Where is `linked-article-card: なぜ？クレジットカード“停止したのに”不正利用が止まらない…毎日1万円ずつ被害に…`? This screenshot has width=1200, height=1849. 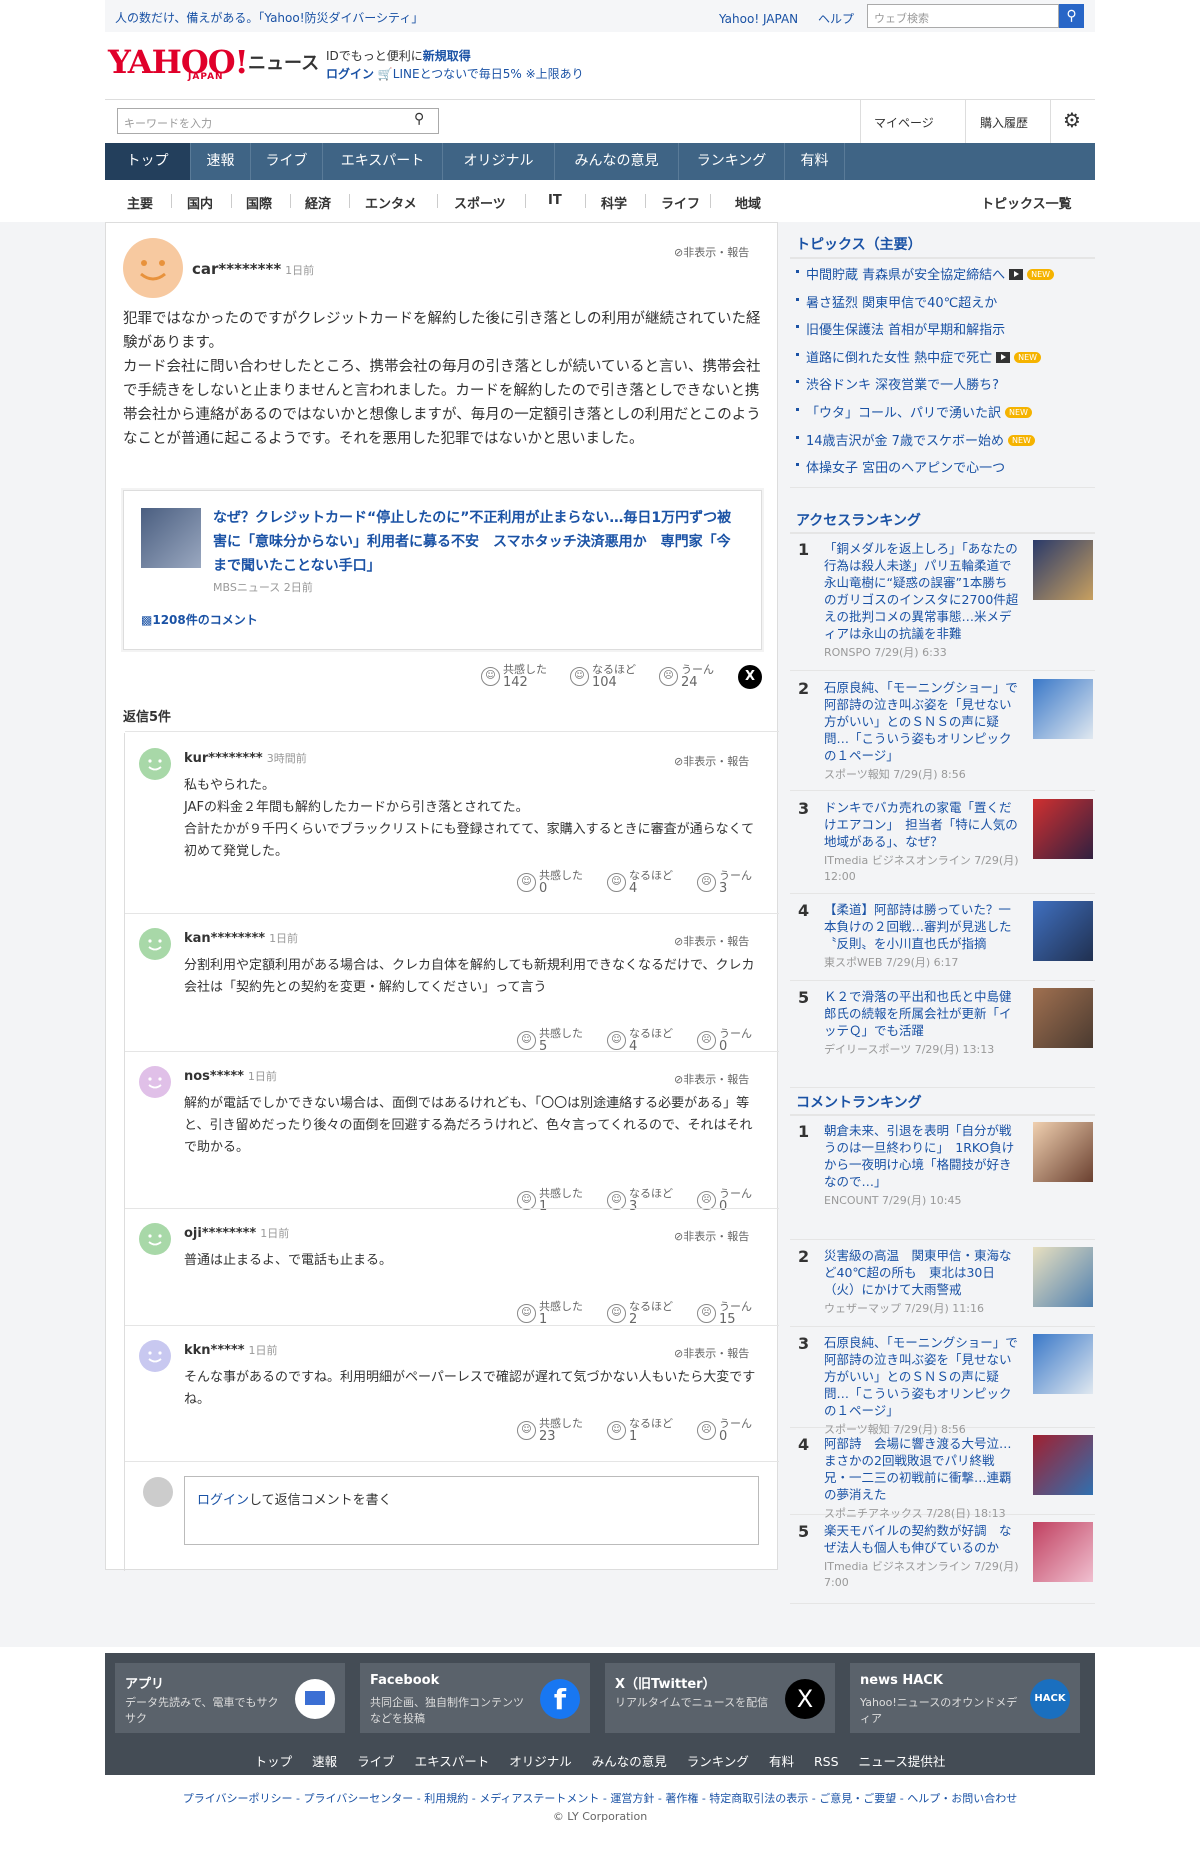 linked-article-card: なぜ？クレジットカード“停止したのに”不正利用が止まらない…毎日1万円ずつ被害に… is located at coordinates (442, 570).